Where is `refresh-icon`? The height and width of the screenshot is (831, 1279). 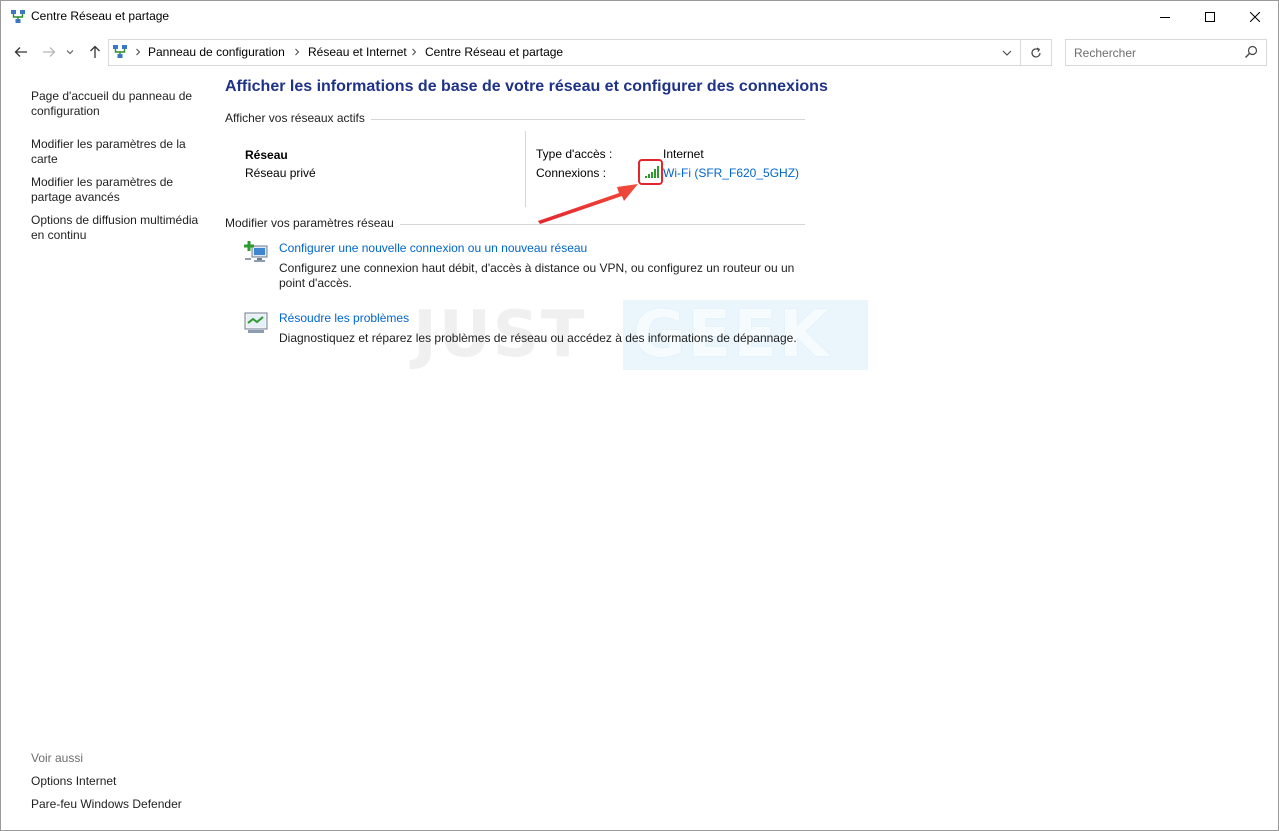 refresh-icon is located at coordinates (1036, 52).